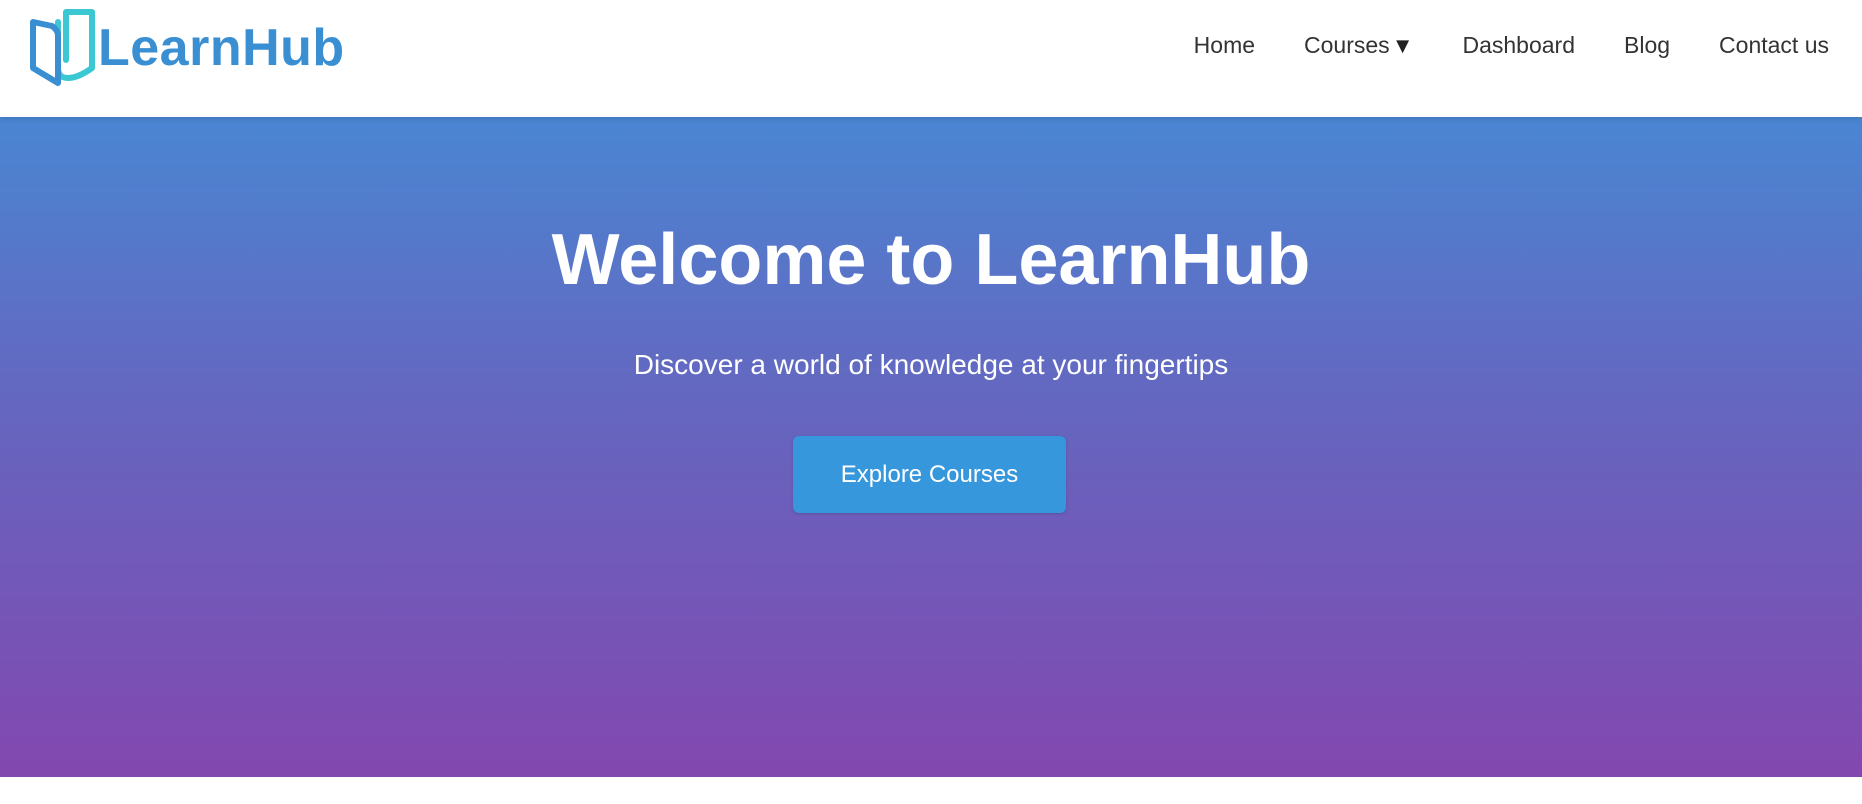  Describe the element at coordinates (1347, 45) in the screenshot. I see `nav-link-courses-label: Courses` at that location.